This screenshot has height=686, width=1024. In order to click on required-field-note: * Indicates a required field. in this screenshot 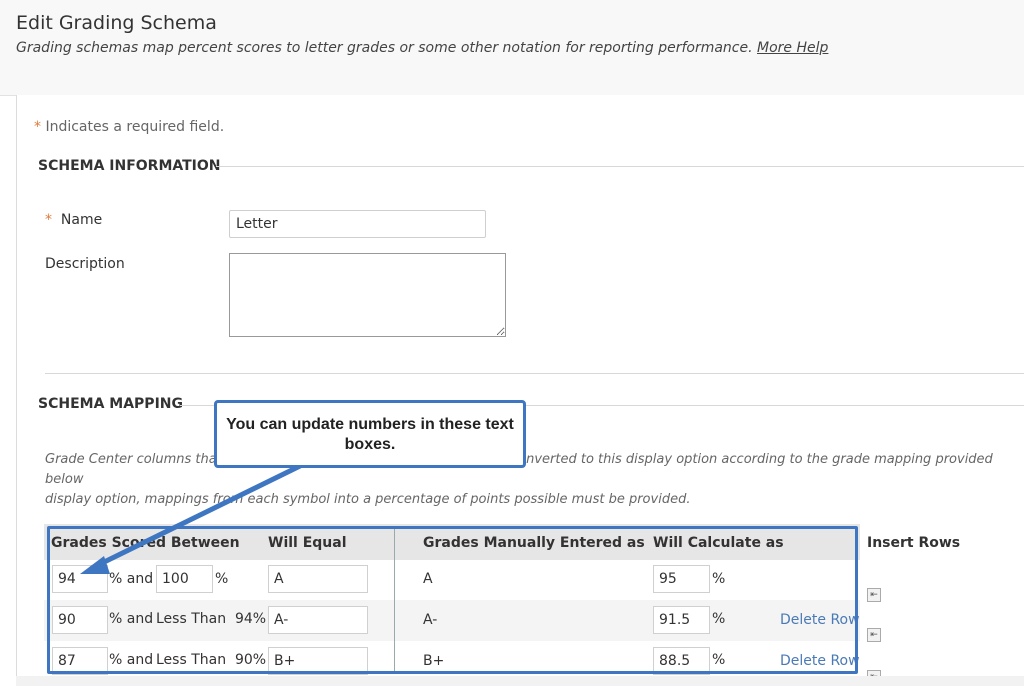, I will do `click(129, 127)`.